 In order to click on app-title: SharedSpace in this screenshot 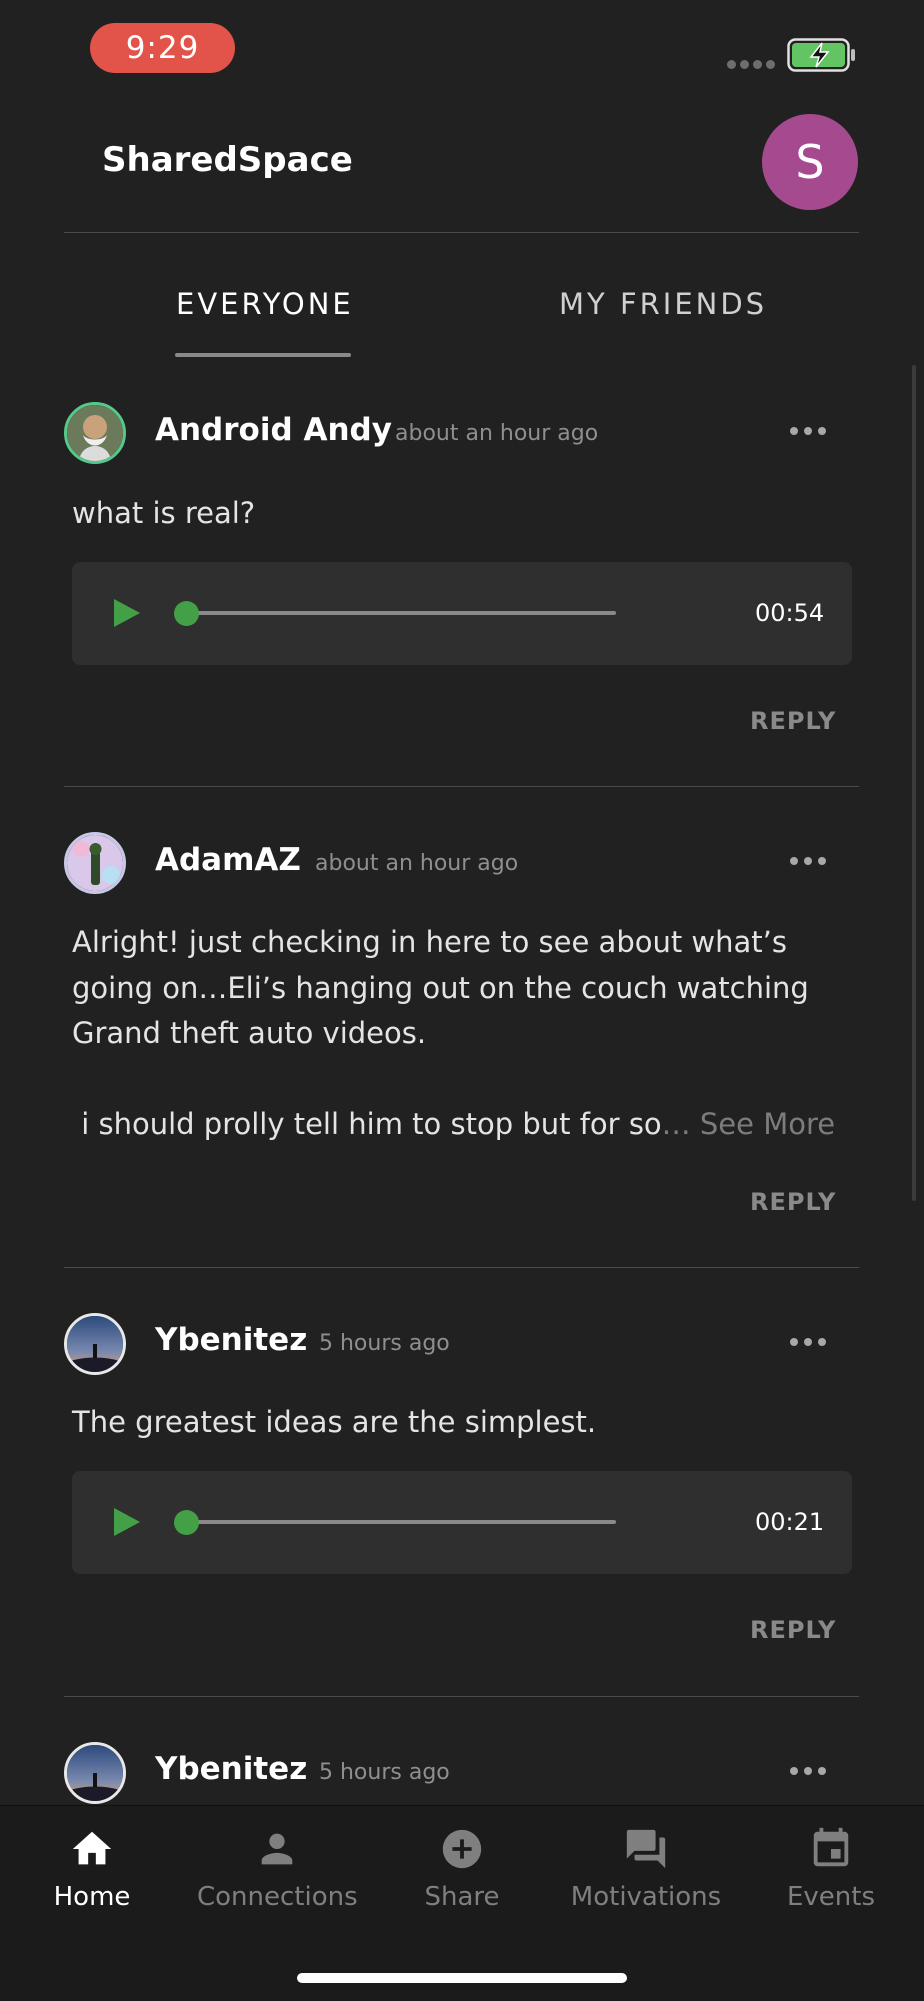, I will do `click(227, 160)`.